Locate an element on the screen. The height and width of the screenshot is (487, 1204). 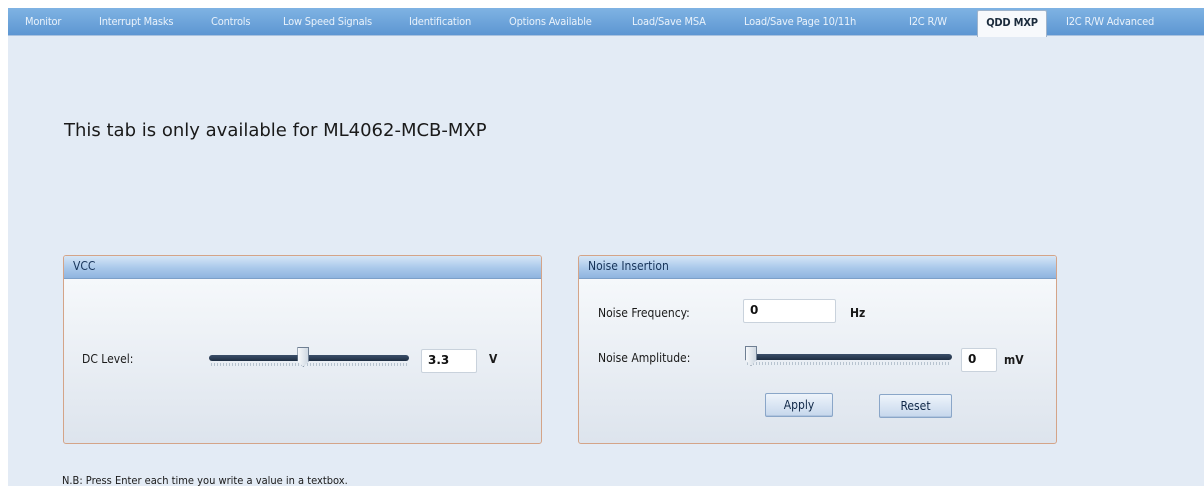
tab-low-speed-signals: Low Speed Signals is located at coordinates (327, 22).